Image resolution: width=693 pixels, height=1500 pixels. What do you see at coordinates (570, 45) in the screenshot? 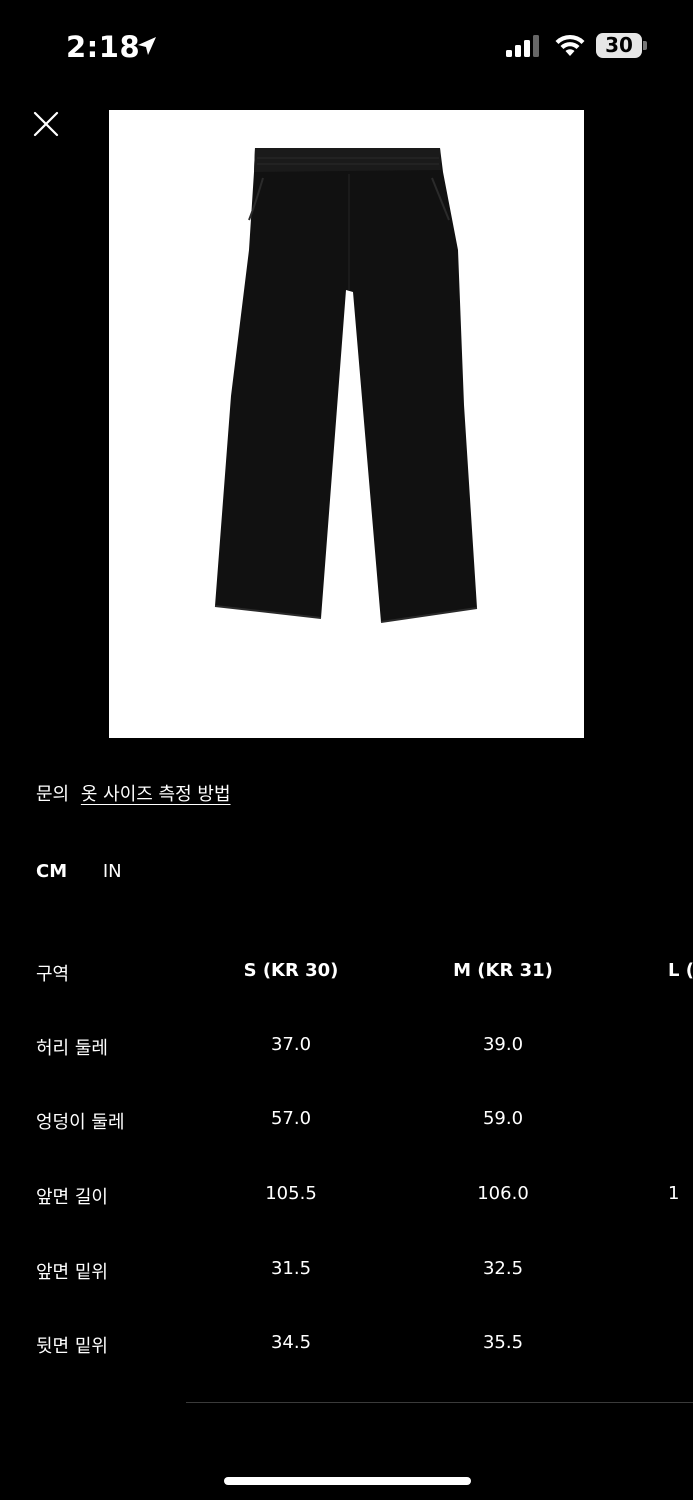
I see `wifi-icon` at bounding box center [570, 45].